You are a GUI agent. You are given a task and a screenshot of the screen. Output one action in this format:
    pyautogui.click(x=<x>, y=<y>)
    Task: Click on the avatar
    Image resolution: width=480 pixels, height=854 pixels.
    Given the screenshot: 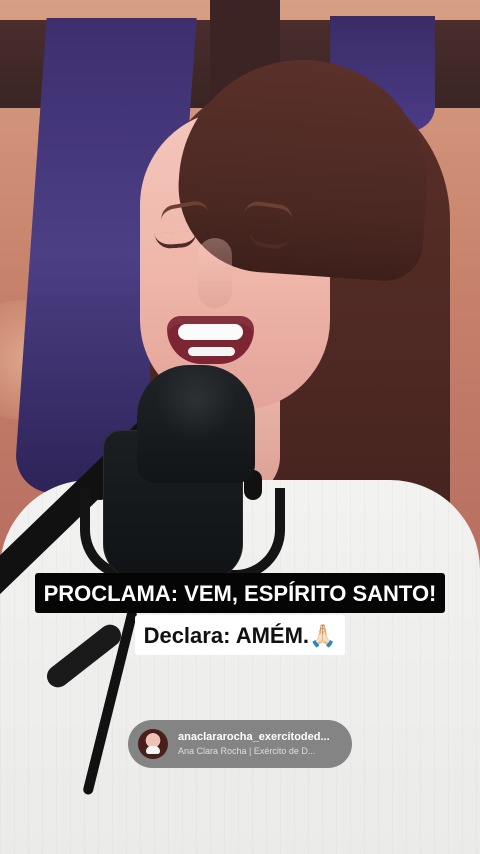 What is the action you would take?
    pyautogui.click(x=153, y=744)
    